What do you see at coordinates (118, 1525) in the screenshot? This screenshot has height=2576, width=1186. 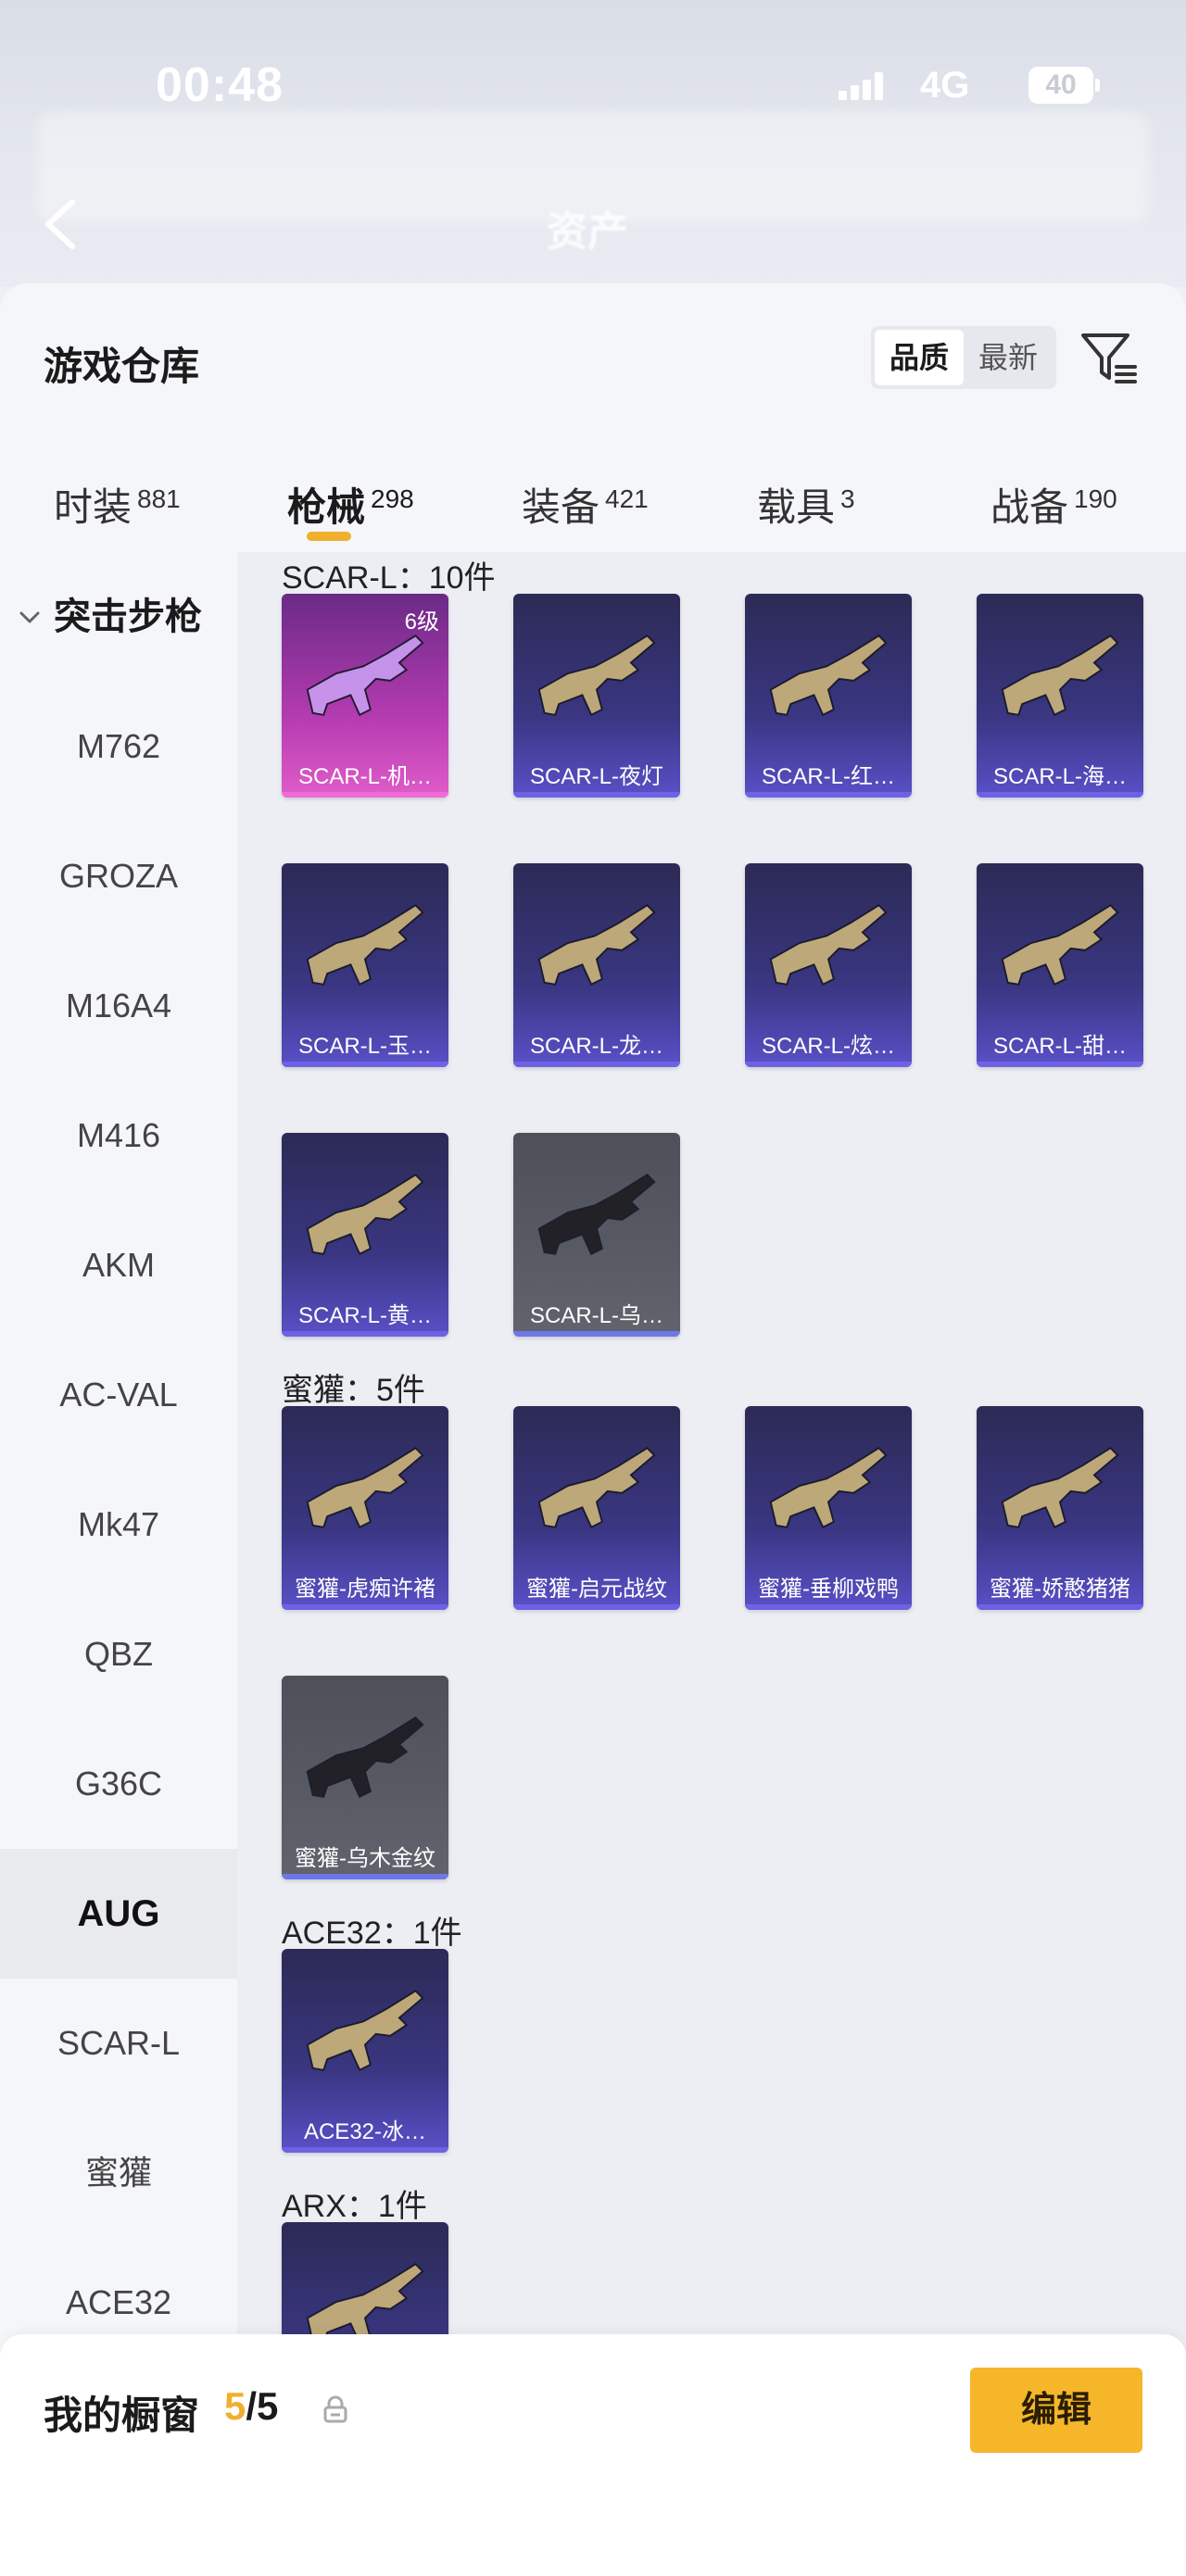 I see `sidebar-item-mk47: Mk47` at bounding box center [118, 1525].